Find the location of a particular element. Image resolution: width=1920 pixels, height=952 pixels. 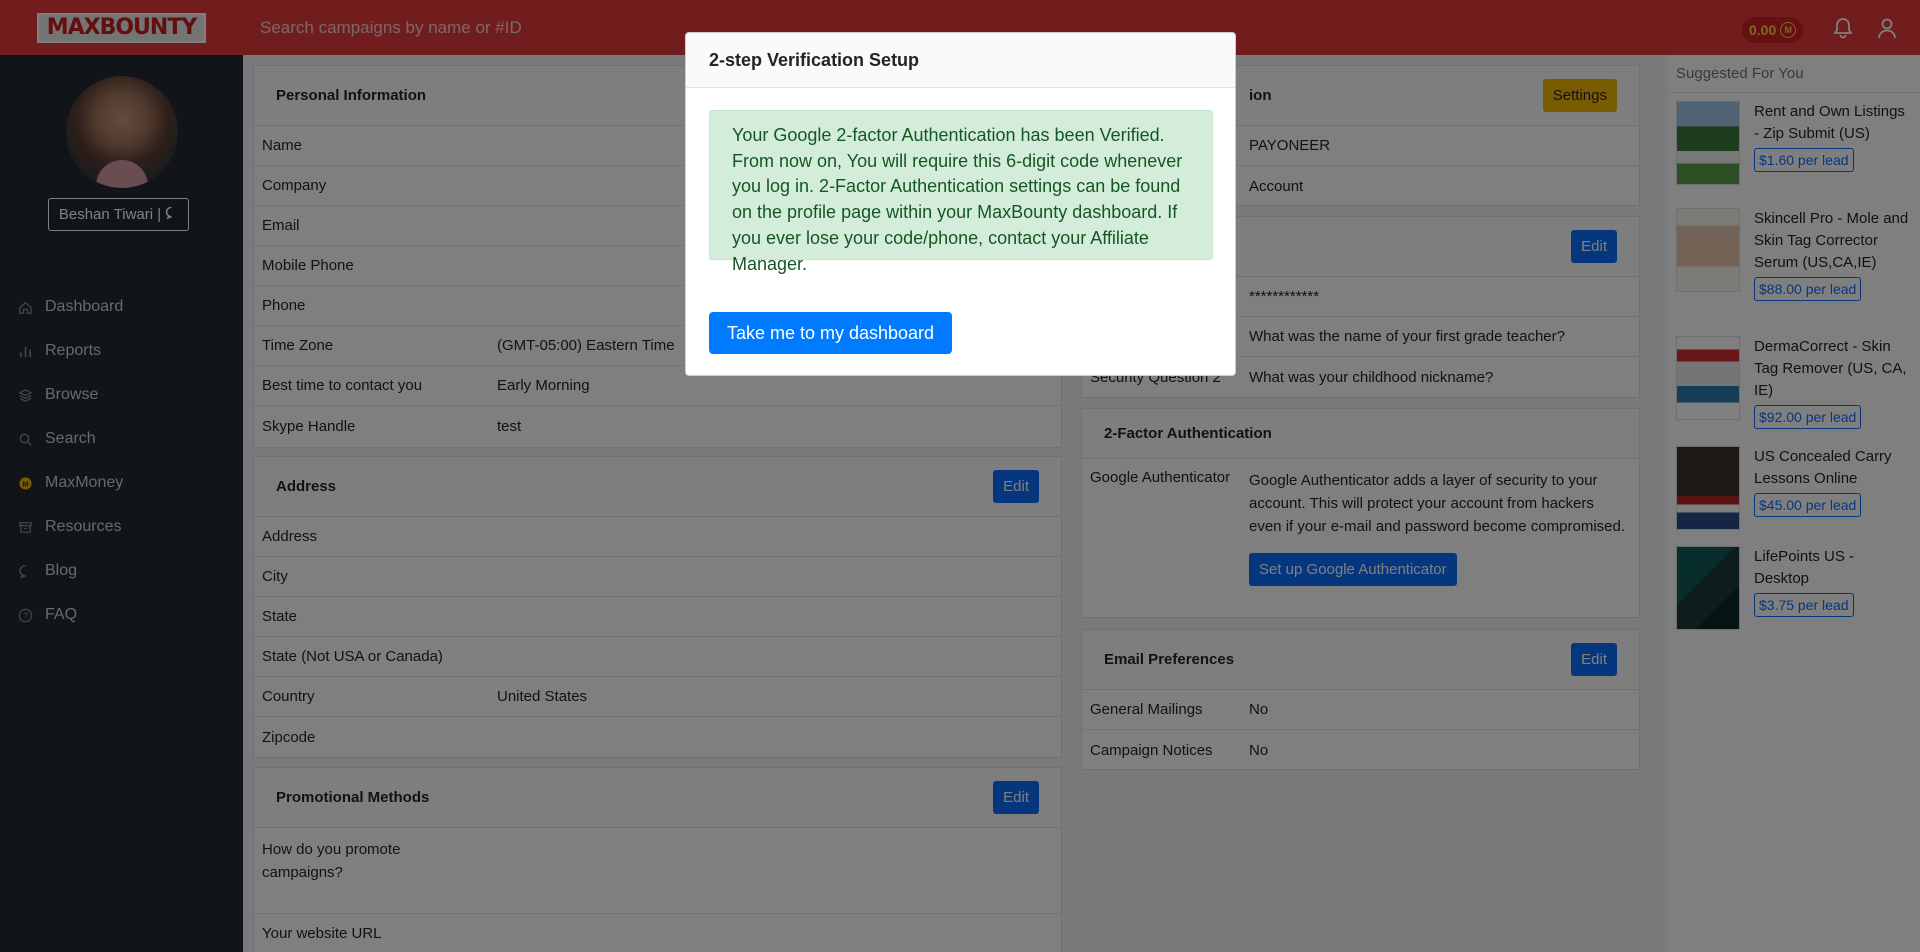

go-to-dashboard-button: Take me to my dashboard is located at coordinates (830, 333).